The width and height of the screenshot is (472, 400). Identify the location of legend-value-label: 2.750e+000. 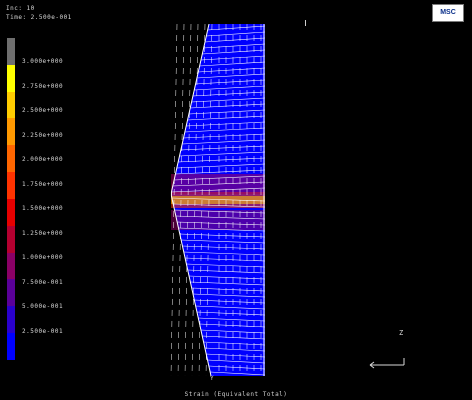
(43, 86).